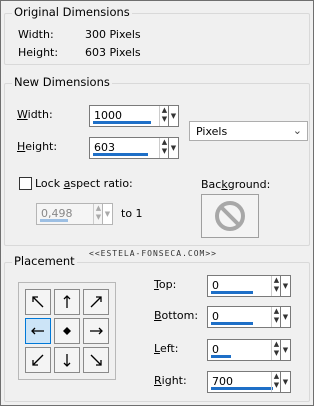  I want to click on arrow-left-icon, so click(37, 331).